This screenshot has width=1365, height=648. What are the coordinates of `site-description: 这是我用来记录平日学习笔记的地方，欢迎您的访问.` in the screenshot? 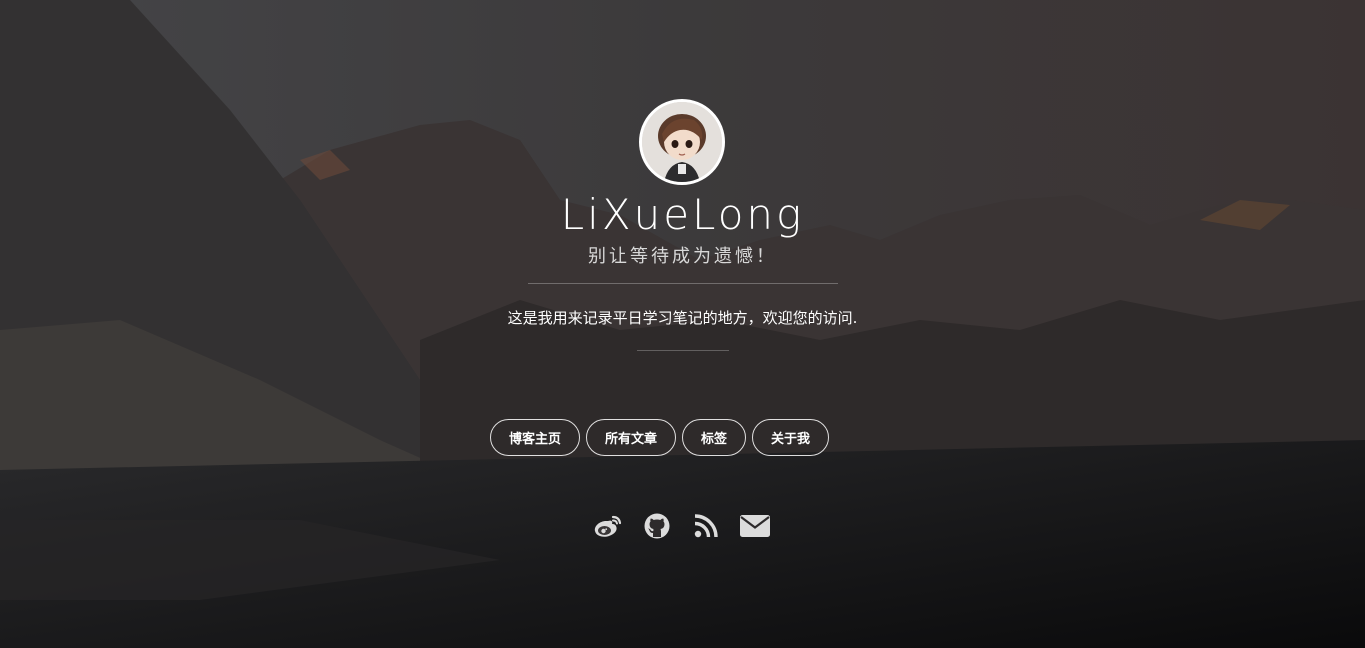 It's located at (682, 318).